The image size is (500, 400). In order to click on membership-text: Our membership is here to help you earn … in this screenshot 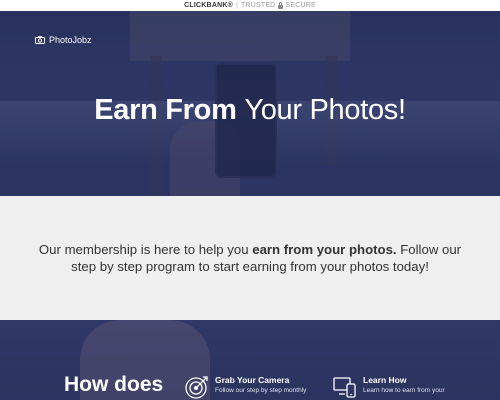, I will do `click(250, 258)`.